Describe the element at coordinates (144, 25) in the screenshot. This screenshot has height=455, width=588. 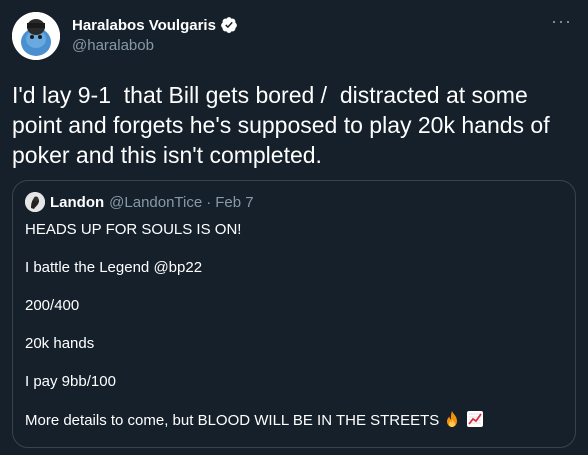
I see `author-name: Haralabos Voulgaris` at that location.